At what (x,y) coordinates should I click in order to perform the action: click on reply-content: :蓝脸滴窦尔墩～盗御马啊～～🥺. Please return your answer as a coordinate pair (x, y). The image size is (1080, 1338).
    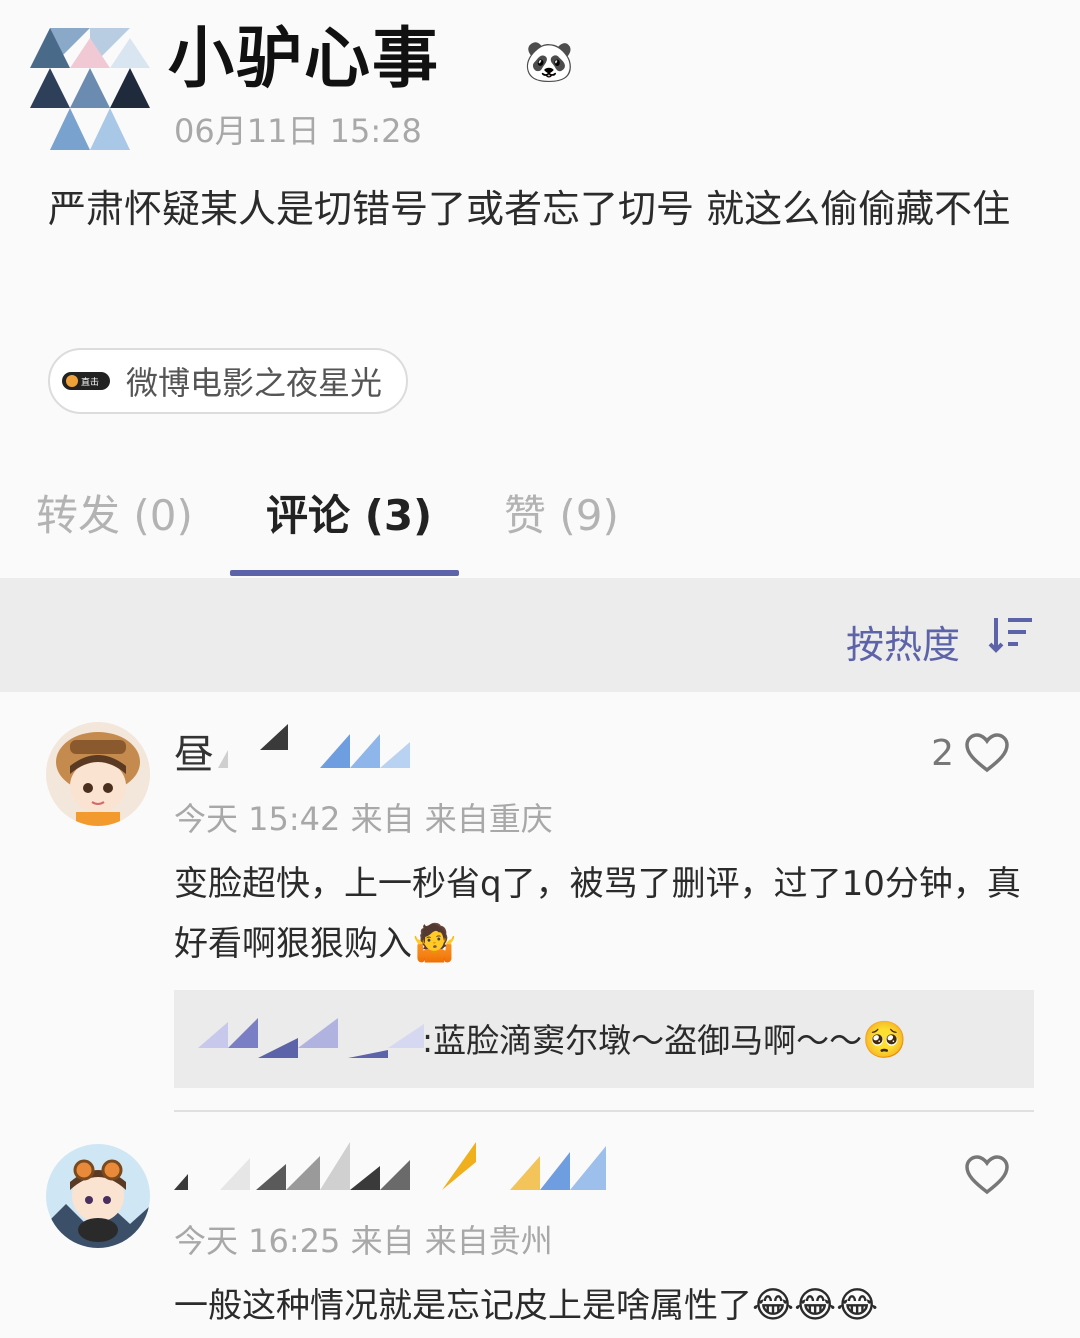
    Looking at the image, I should click on (664, 1038).